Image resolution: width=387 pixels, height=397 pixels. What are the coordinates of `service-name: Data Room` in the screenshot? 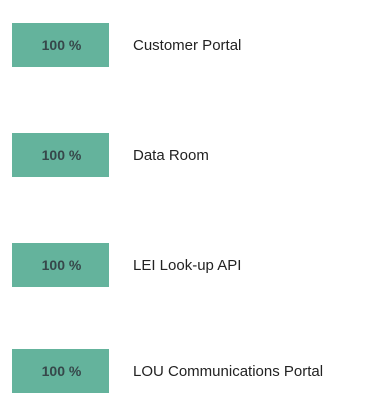 It's located at (171, 155).